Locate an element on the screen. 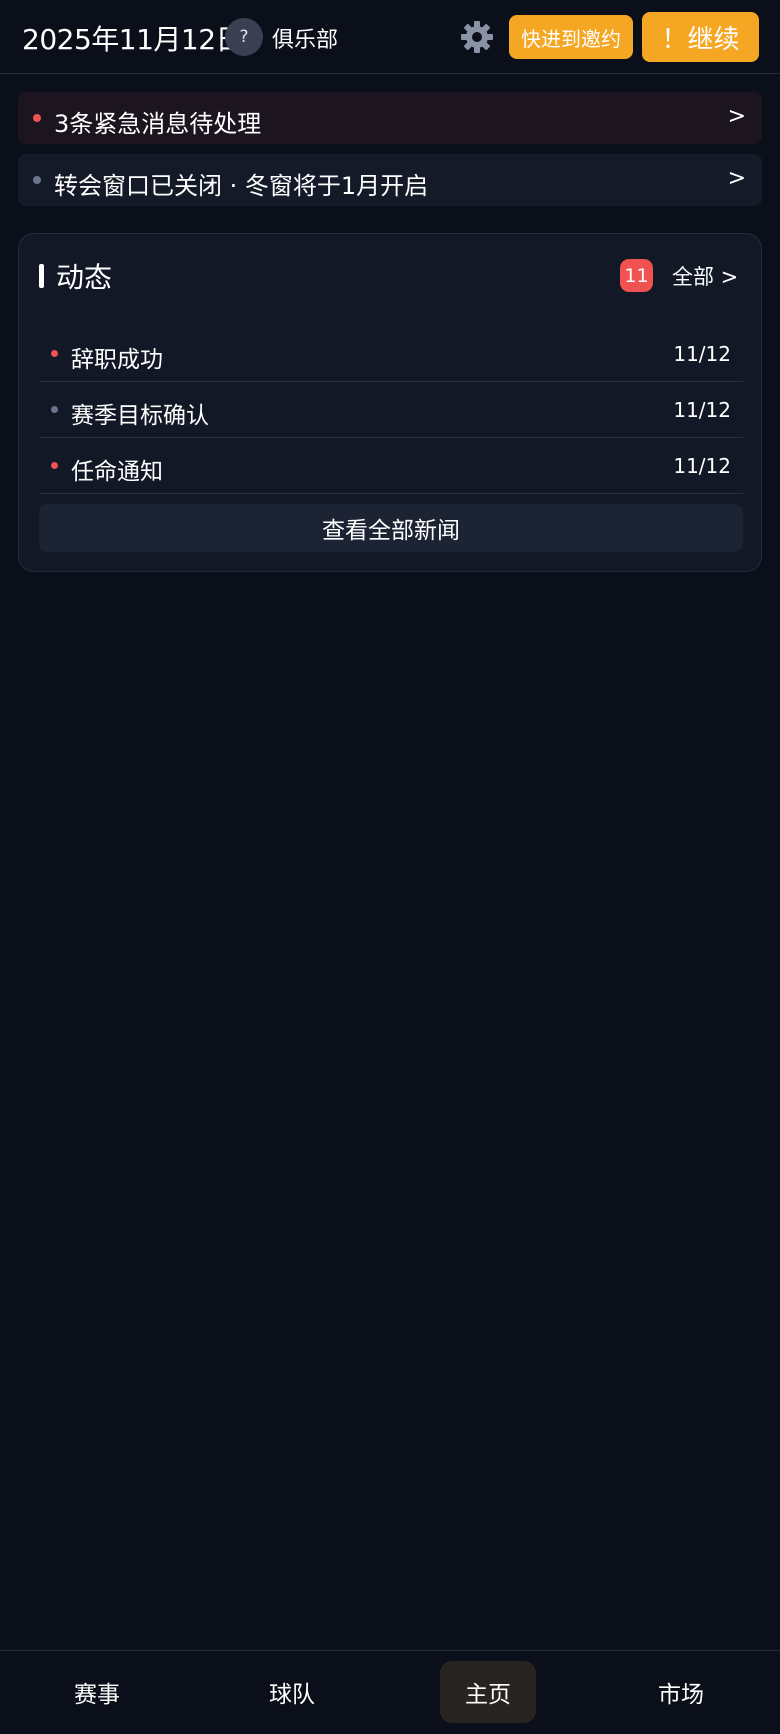  news-title: 任命通知 is located at coordinates (117, 472).